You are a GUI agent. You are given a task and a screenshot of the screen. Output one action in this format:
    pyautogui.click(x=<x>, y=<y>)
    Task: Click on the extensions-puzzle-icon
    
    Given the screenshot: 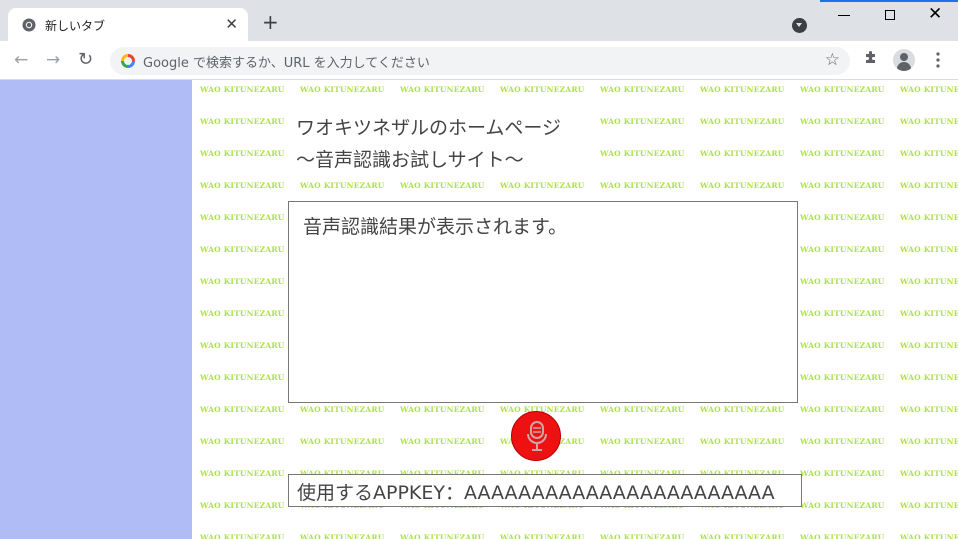 What is the action you would take?
    pyautogui.click(x=871, y=57)
    